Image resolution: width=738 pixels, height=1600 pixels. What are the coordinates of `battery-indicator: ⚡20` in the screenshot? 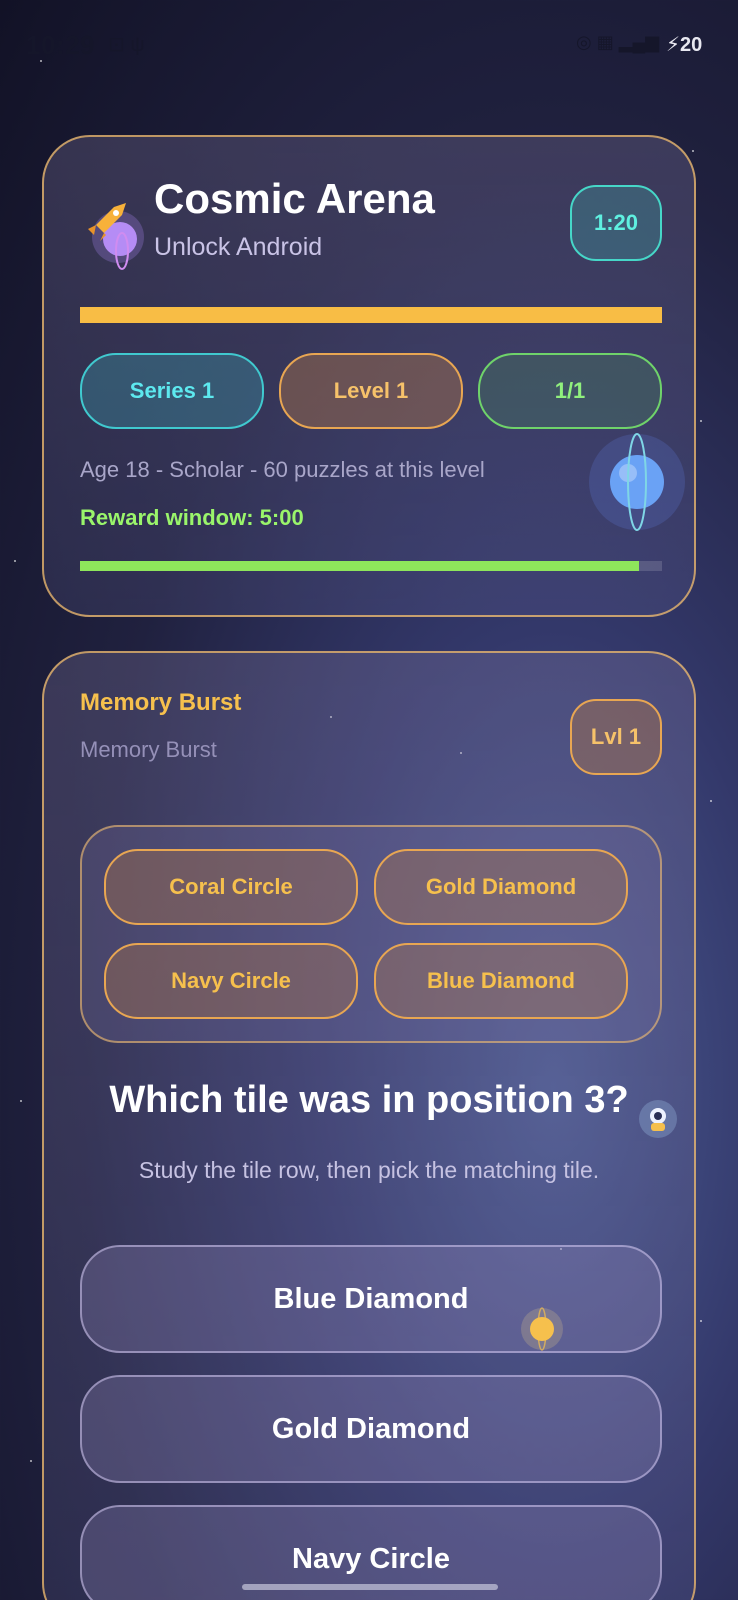 It's located at (684, 45).